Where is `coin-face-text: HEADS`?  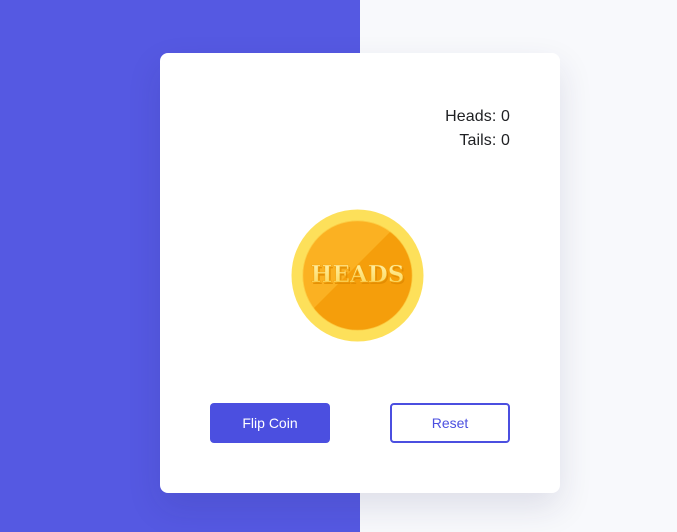 coin-face-text: HEADS is located at coordinates (358, 274).